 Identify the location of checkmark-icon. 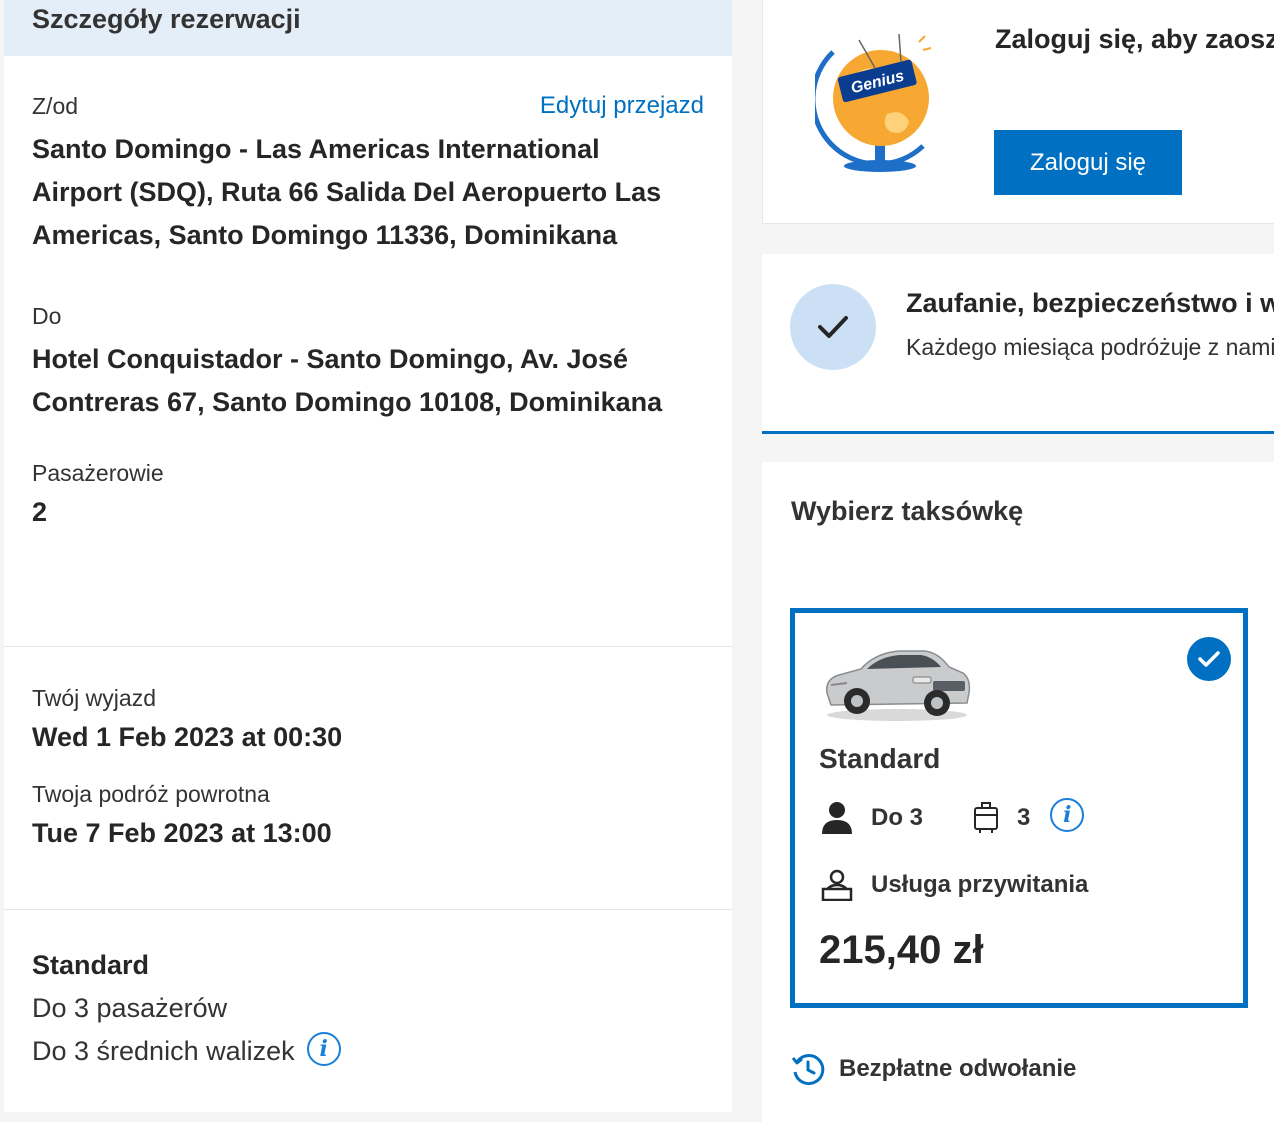
(833, 327).